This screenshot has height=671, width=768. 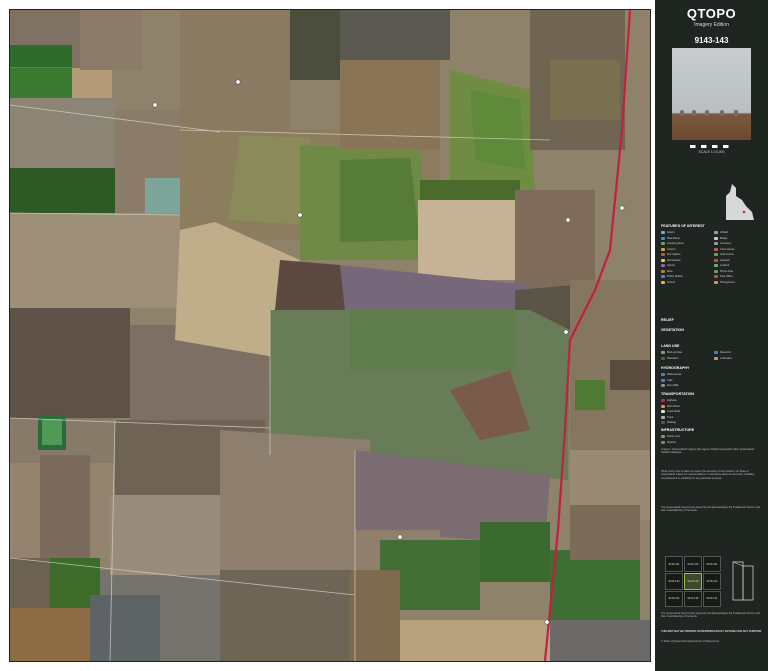 What do you see at coordinates (671, 282) in the screenshot?
I see `feature-label: School` at bounding box center [671, 282].